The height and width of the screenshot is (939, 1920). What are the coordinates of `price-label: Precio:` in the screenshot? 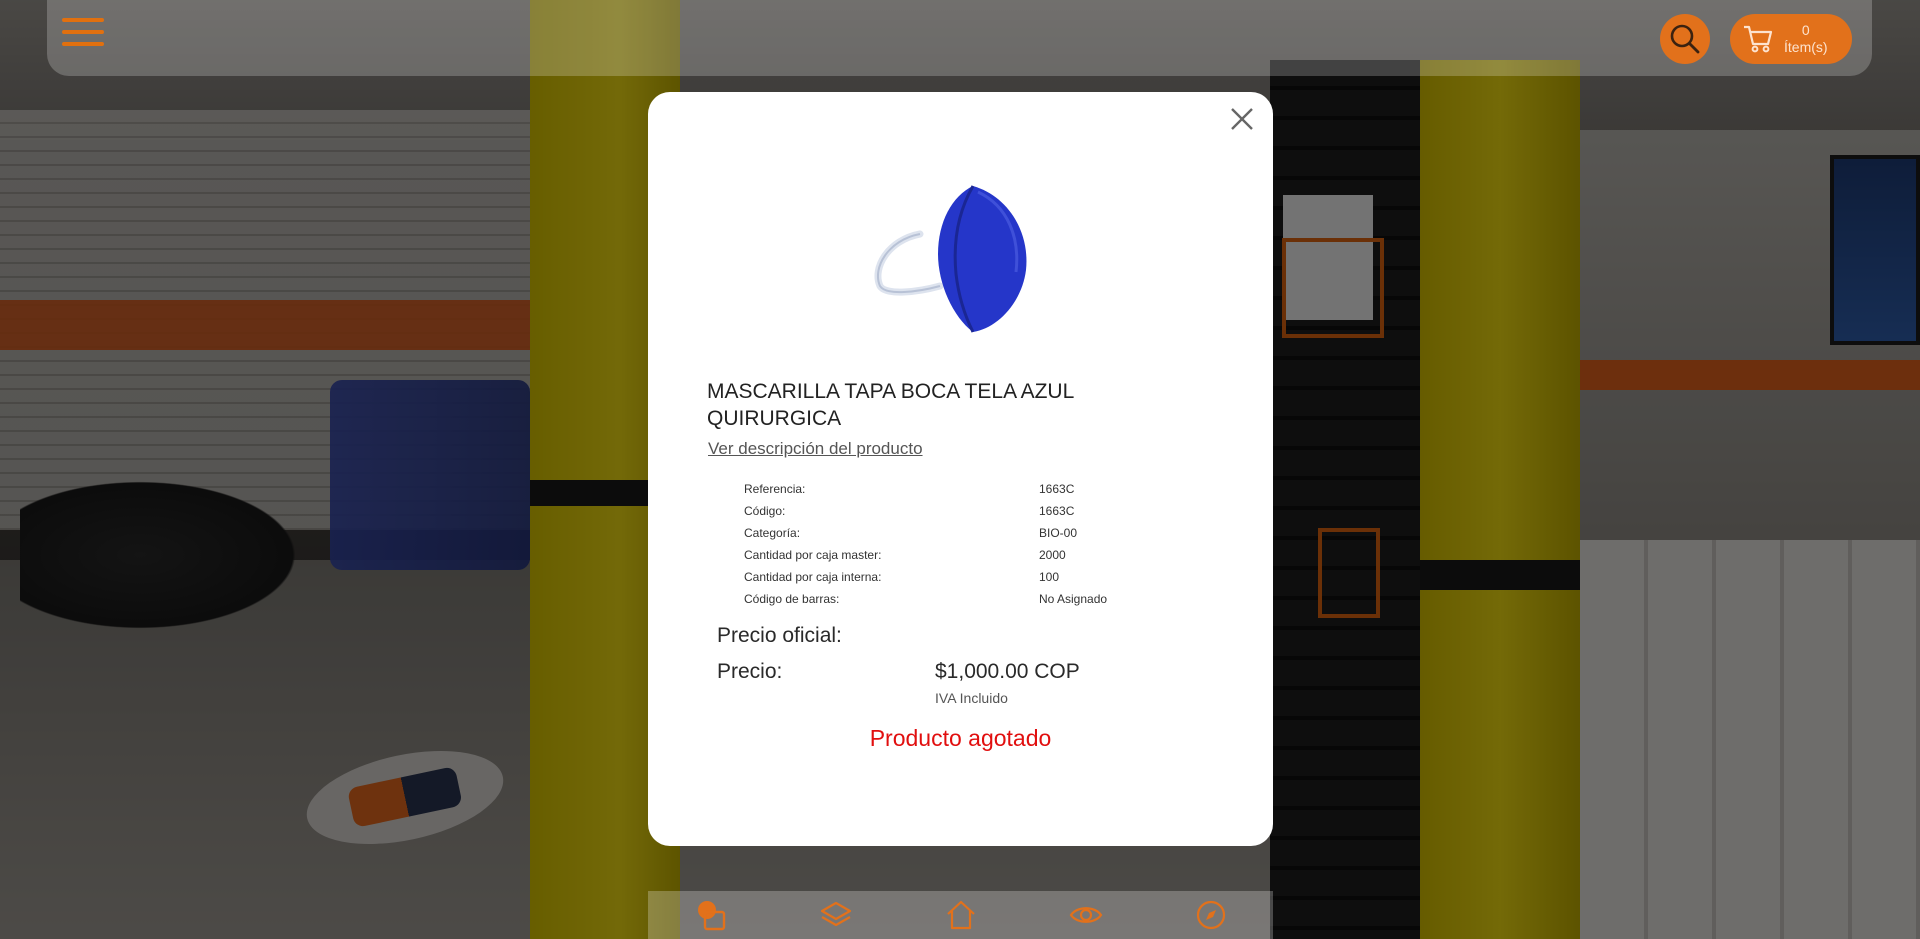 It's located at (750, 671).